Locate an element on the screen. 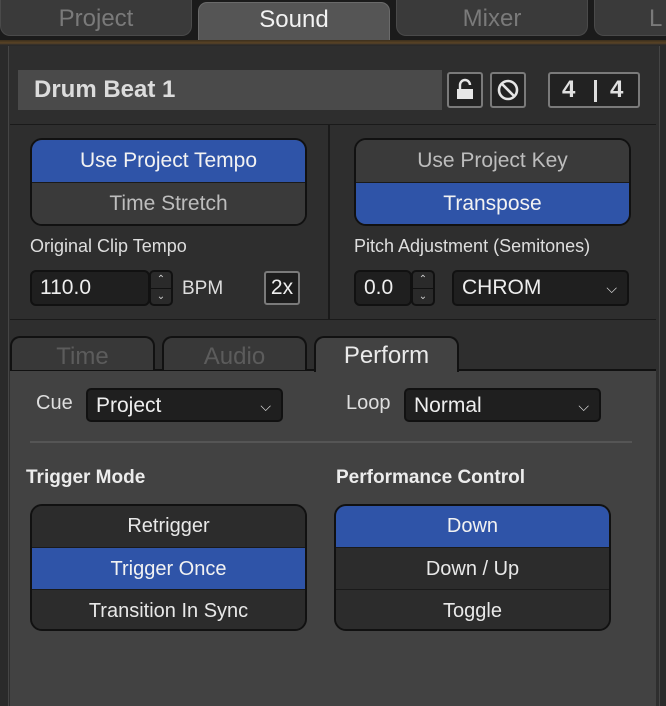  original-clip-tempo-label: Original Clip Tempo is located at coordinates (108, 246).